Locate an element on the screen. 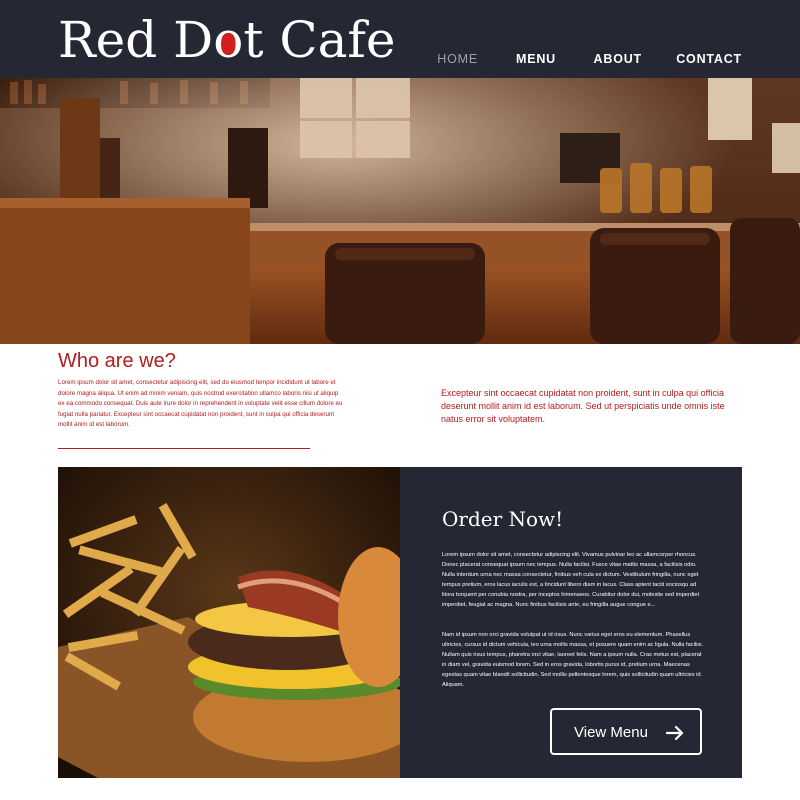 Image resolution: width=800 pixels, height=800 pixels. logo-dot-letter: o is located at coordinates (228, 40).